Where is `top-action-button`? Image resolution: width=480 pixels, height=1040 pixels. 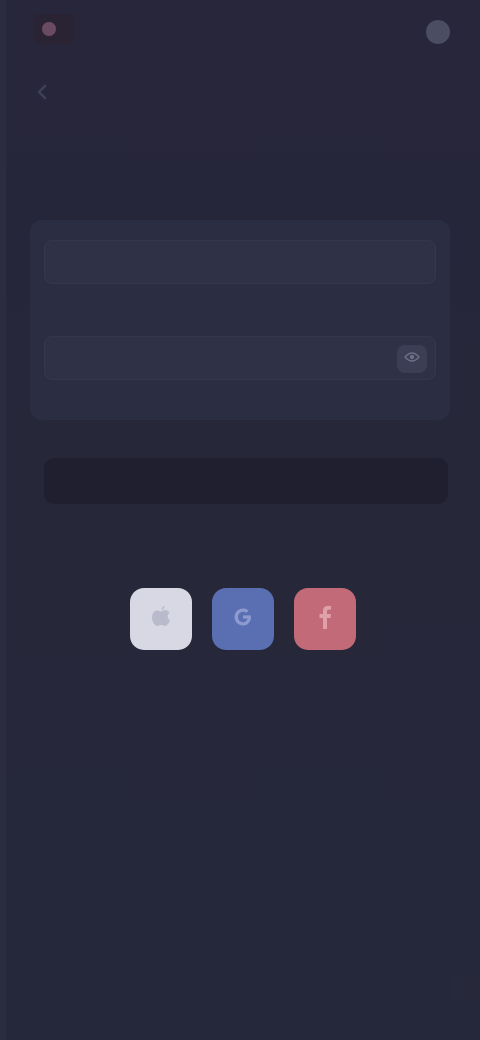
top-action-button is located at coordinates (438, 32).